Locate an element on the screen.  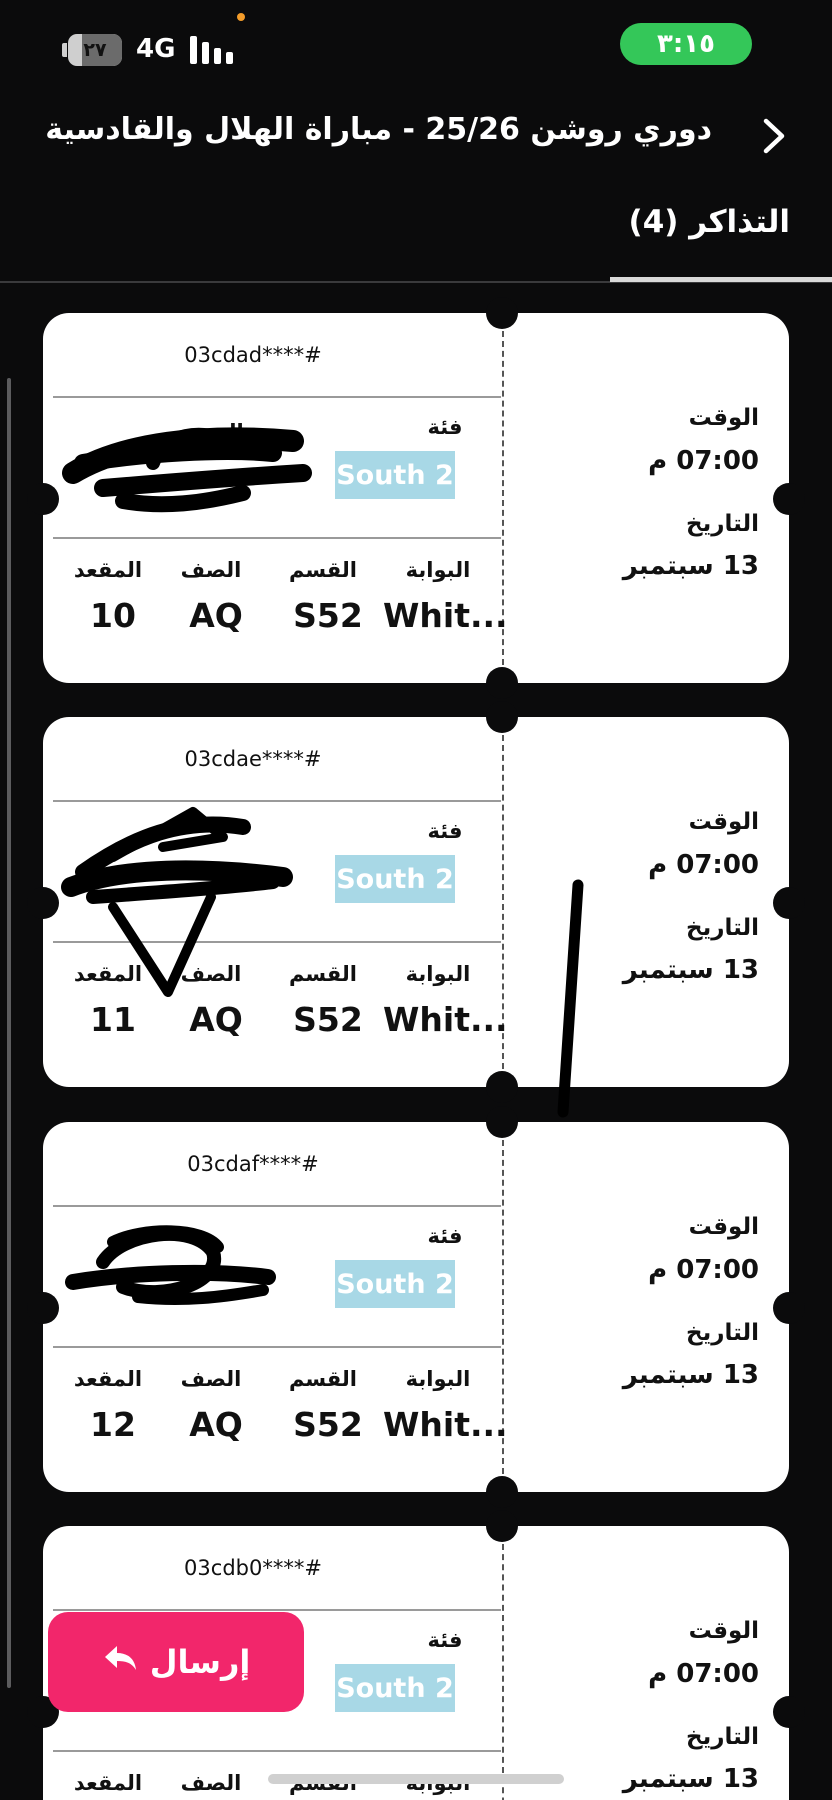
scrollbar is located at coordinates (9, 1033).